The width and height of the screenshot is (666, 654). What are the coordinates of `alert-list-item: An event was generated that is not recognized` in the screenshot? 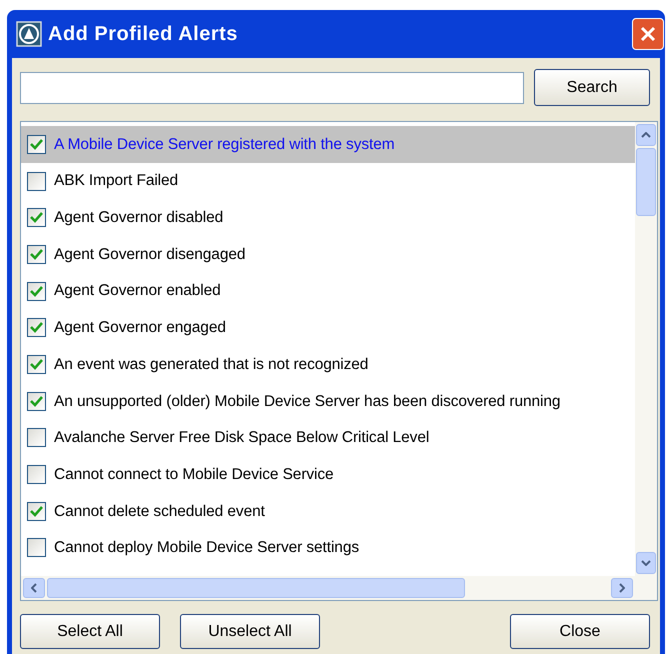 It's located at (328, 364).